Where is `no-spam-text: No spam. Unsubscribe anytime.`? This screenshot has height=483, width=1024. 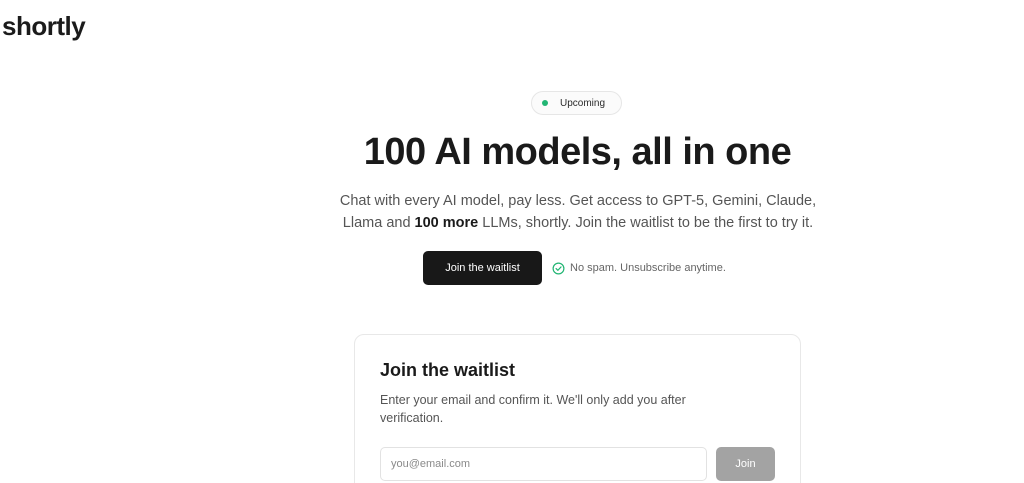
no-spam-text: No spam. Unsubscribe anytime. is located at coordinates (648, 268).